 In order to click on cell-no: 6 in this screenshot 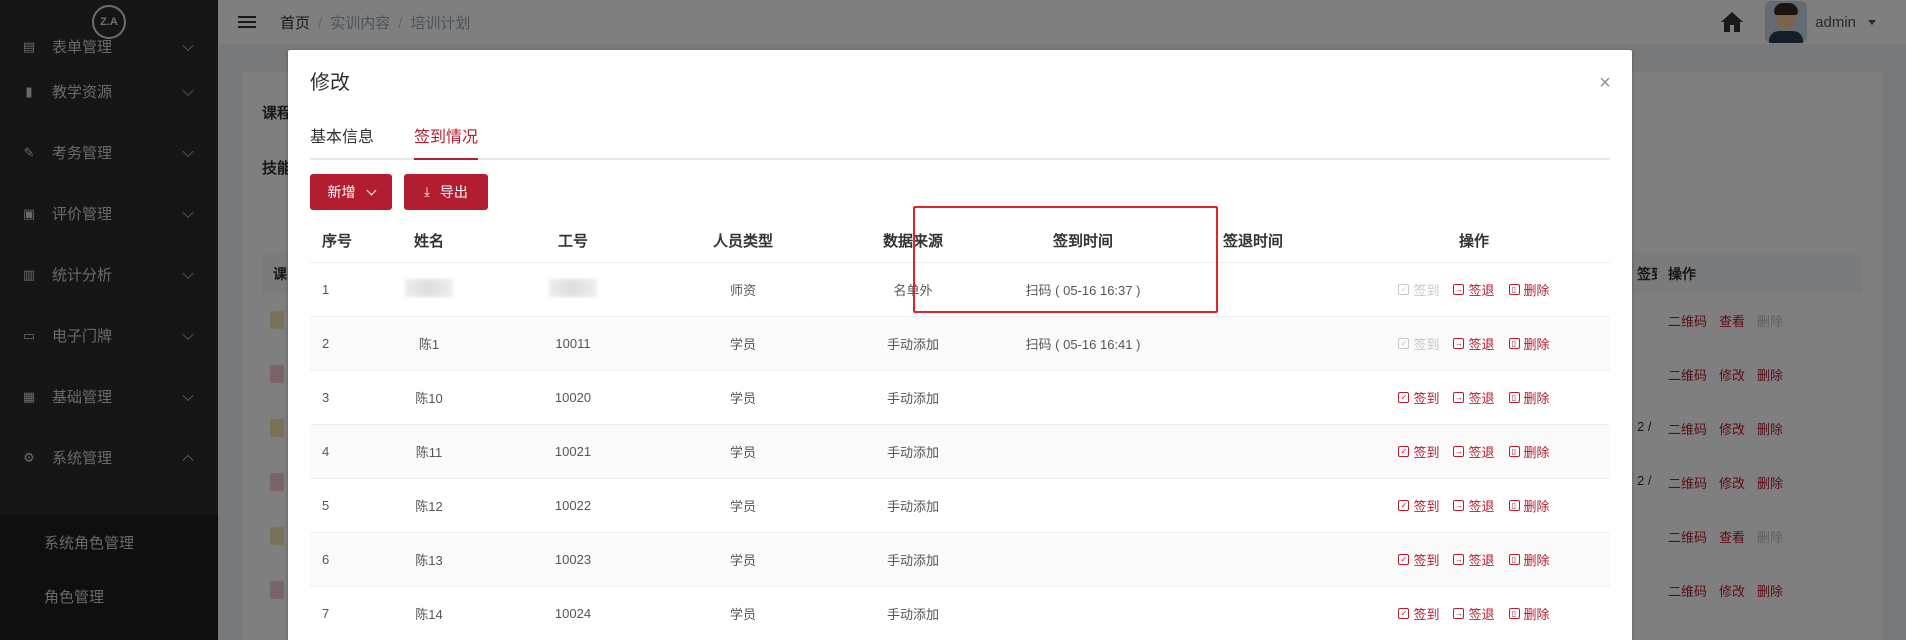, I will do `click(326, 559)`.